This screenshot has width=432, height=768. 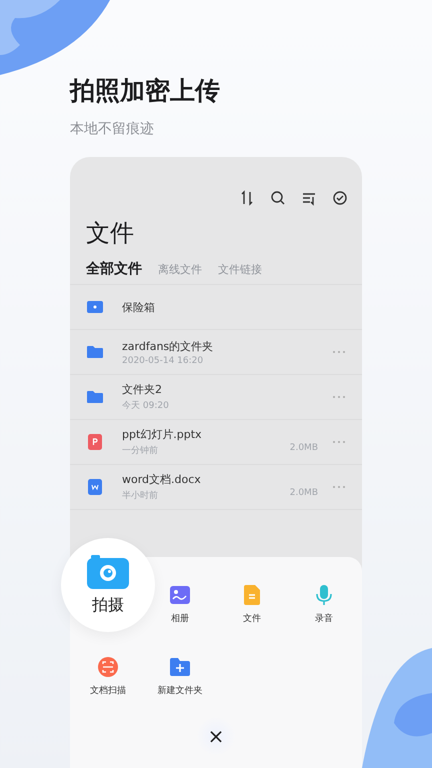 What do you see at coordinates (95, 487) in the screenshot?
I see `document-file-icon` at bounding box center [95, 487].